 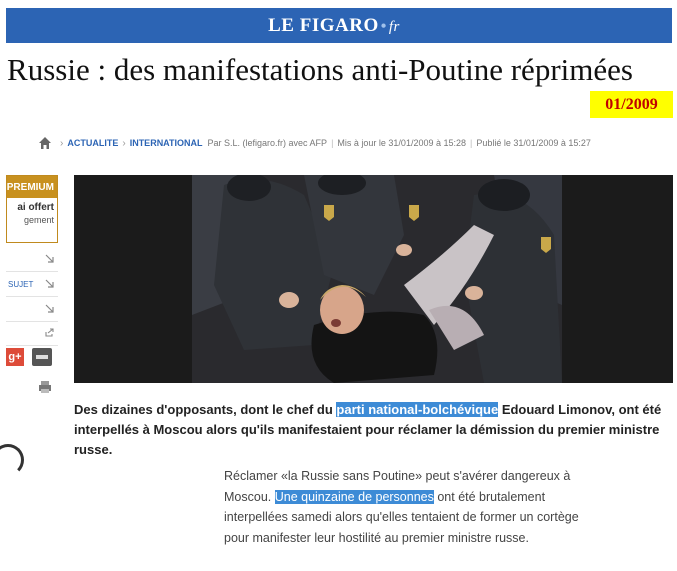 I want to click on home-icon, so click(x=45, y=143).